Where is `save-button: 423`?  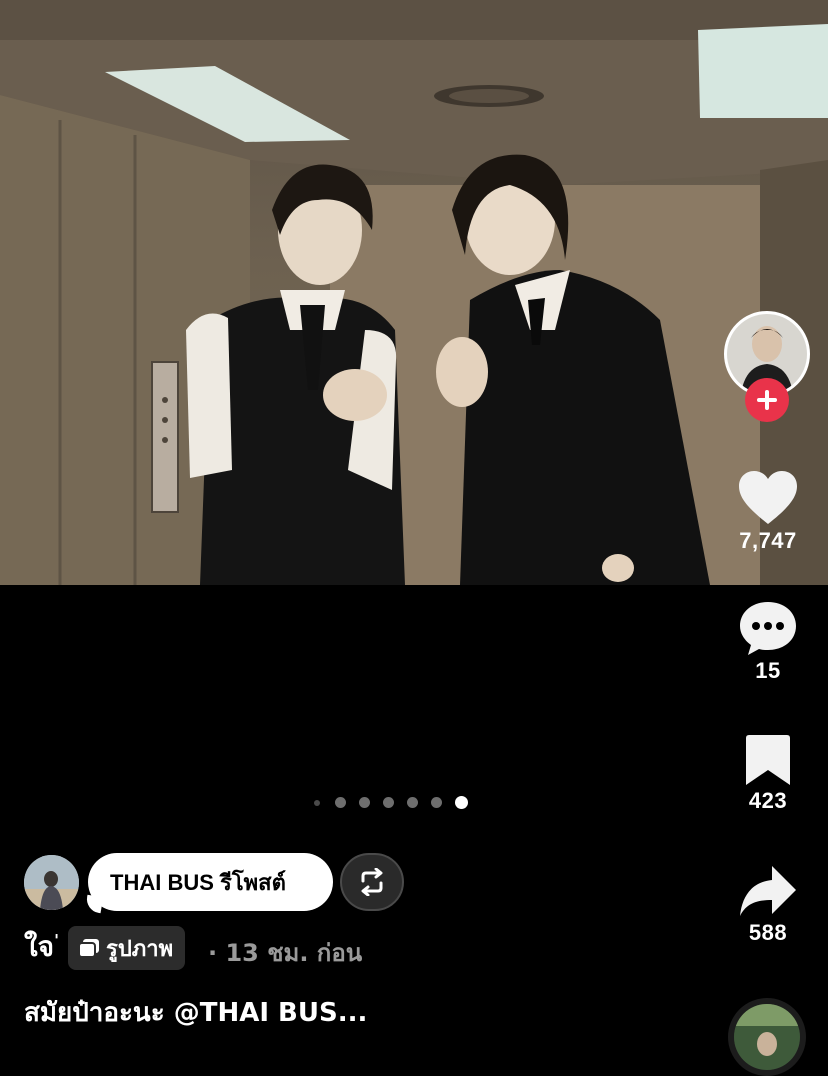
save-button: 423 is located at coordinates (768, 774).